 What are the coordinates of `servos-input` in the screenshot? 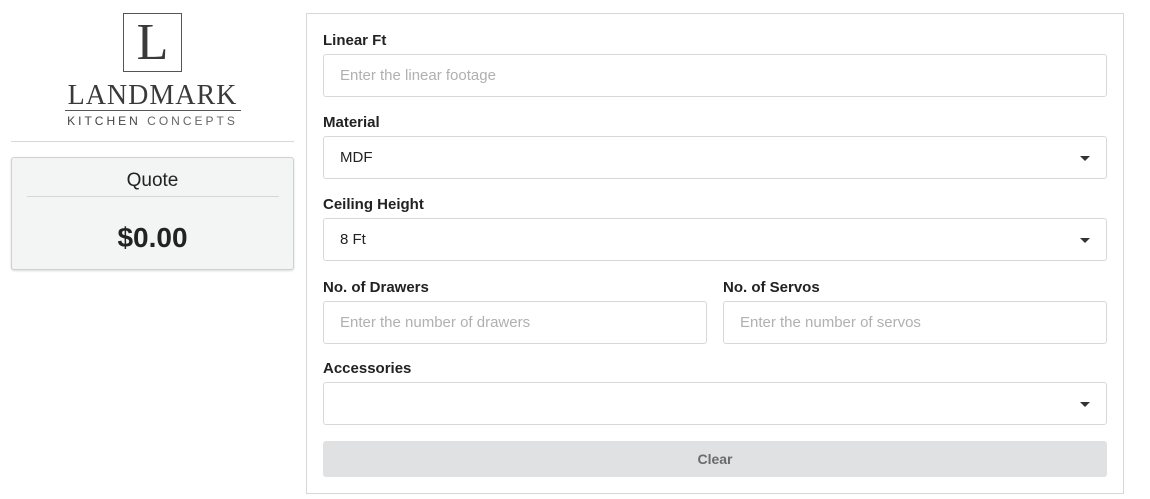 It's located at (915, 322).